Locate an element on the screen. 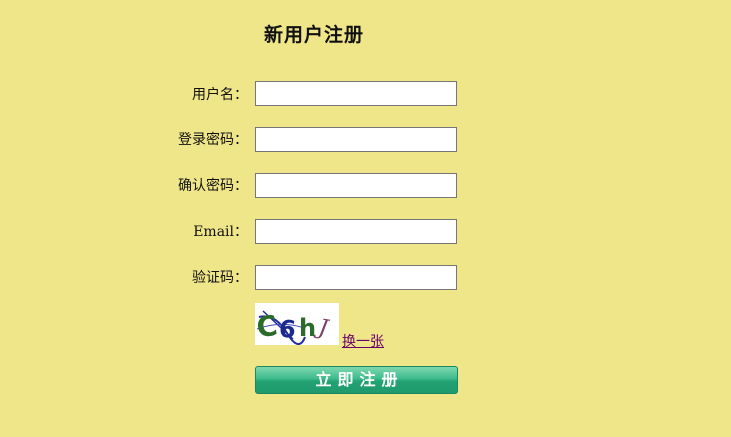 This screenshot has width=731, height=437. change-captcha-link: 换一张 is located at coordinates (363, 341).